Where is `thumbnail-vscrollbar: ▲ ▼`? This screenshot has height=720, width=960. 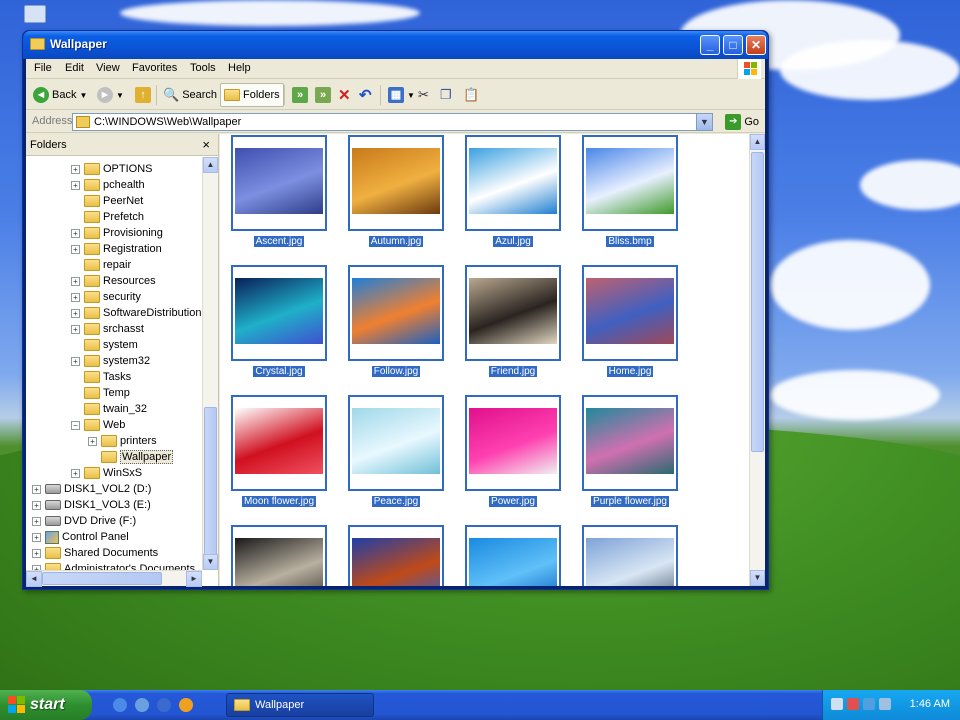
thumbnail-vscrollbar: ▲ ▼ is located at coordinates (757, 360).